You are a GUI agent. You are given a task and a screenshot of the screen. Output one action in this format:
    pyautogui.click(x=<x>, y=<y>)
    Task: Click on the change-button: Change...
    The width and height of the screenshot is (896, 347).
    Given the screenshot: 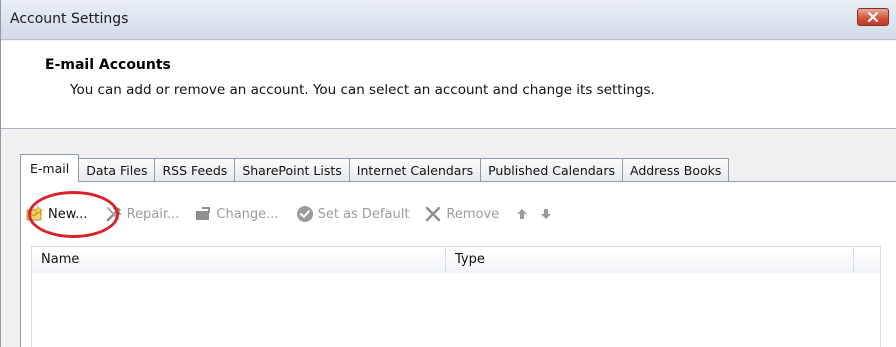 What is the action you would take?
    pyautogui.click(x=237, y=214)
    